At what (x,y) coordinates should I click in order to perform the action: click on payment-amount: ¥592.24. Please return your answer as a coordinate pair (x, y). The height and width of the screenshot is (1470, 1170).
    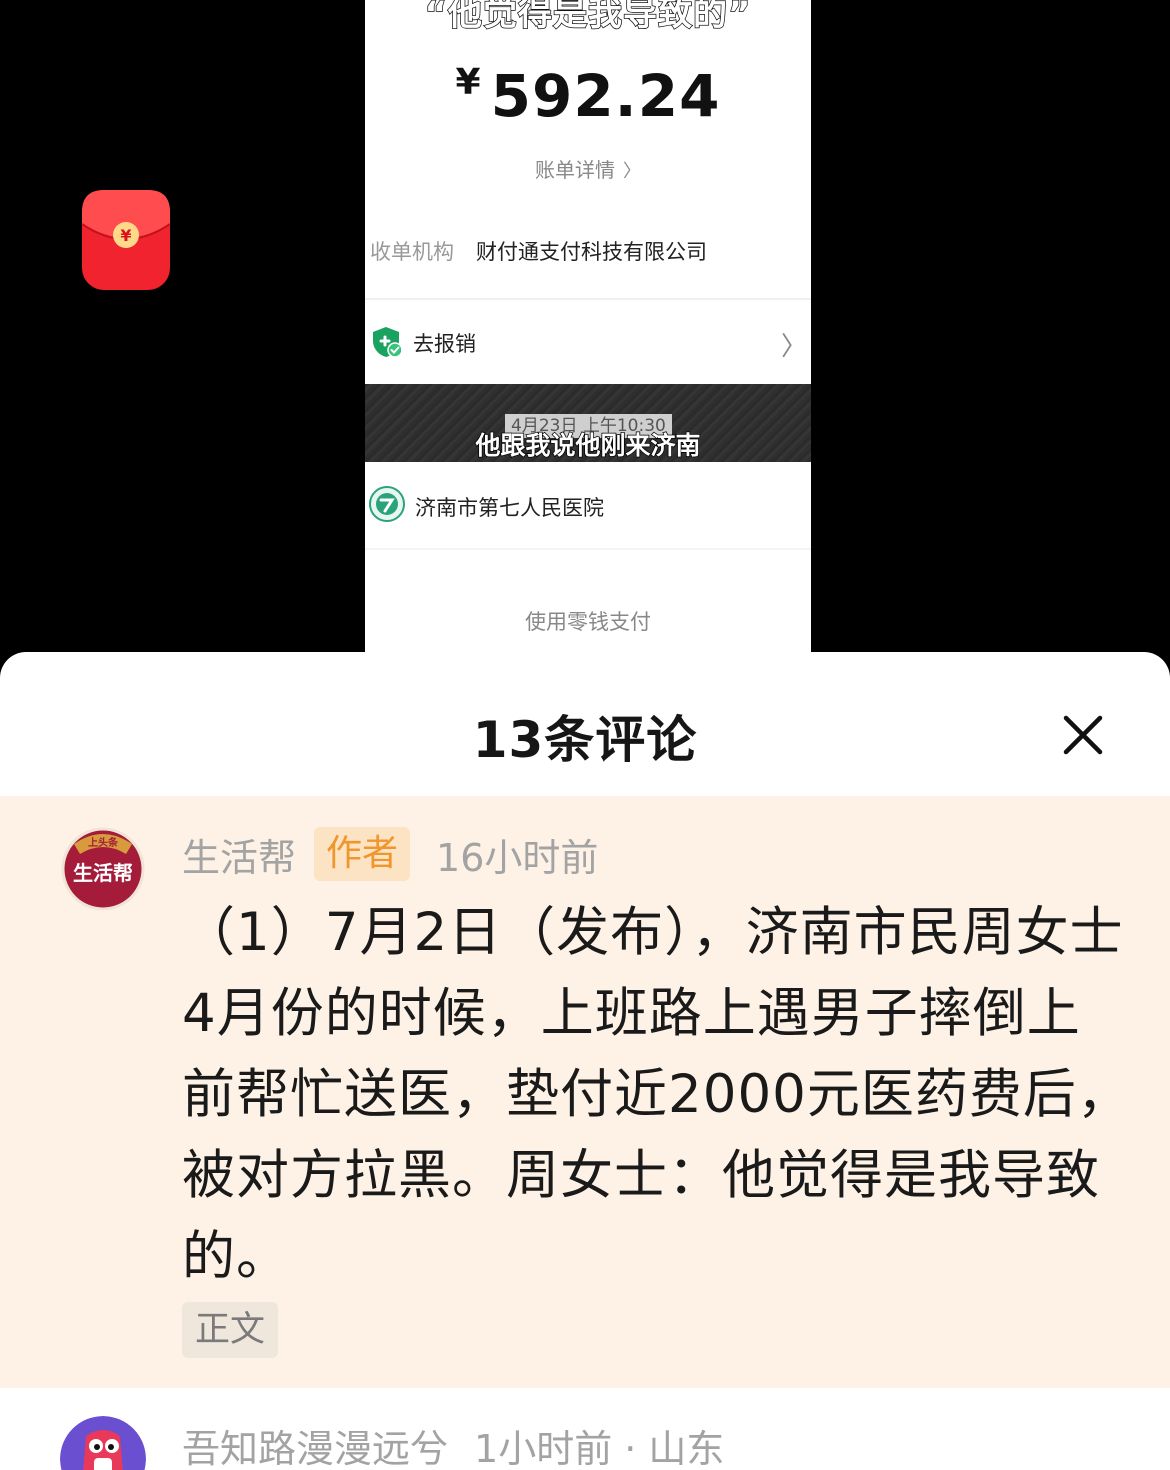
    Looking at the image, I should click on (588, 96).